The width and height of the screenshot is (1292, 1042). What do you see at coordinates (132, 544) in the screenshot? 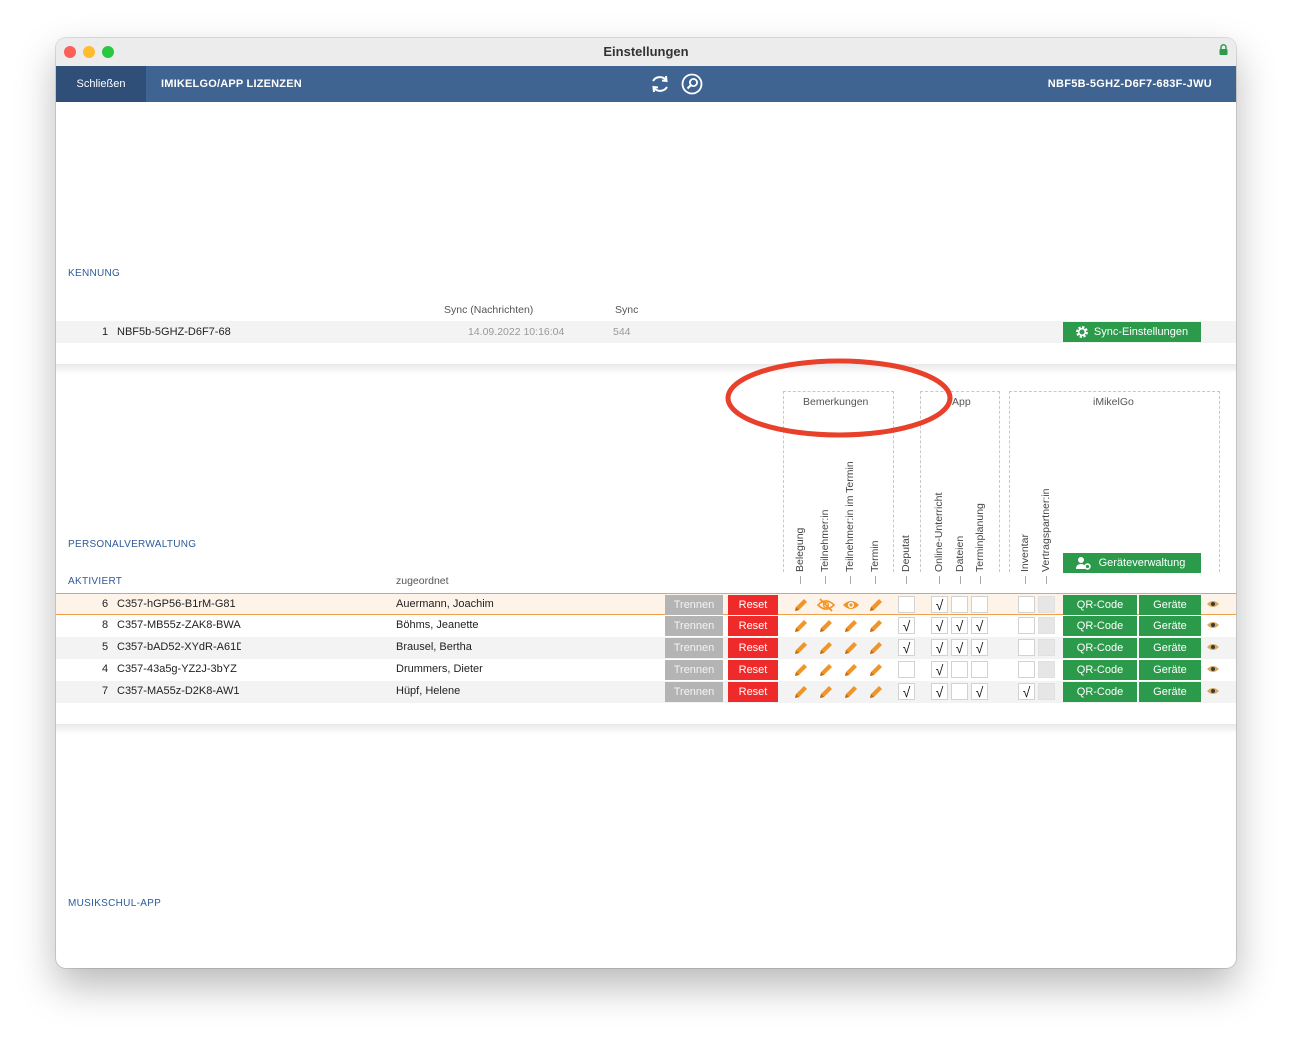
I see `personal-section-label: PERSONALVERWALTUNG` at bounding box center [132, 544].